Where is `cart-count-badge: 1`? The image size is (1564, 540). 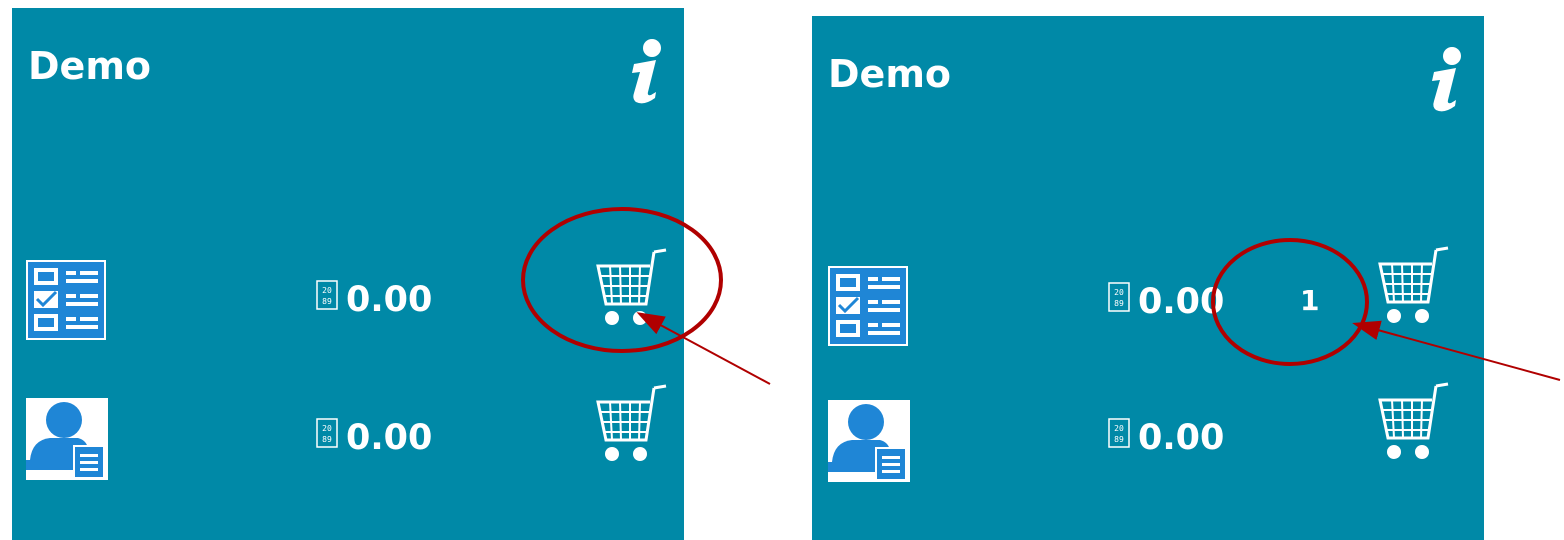
cart-count-badge: 1 is located at coordinates (1310, 300).